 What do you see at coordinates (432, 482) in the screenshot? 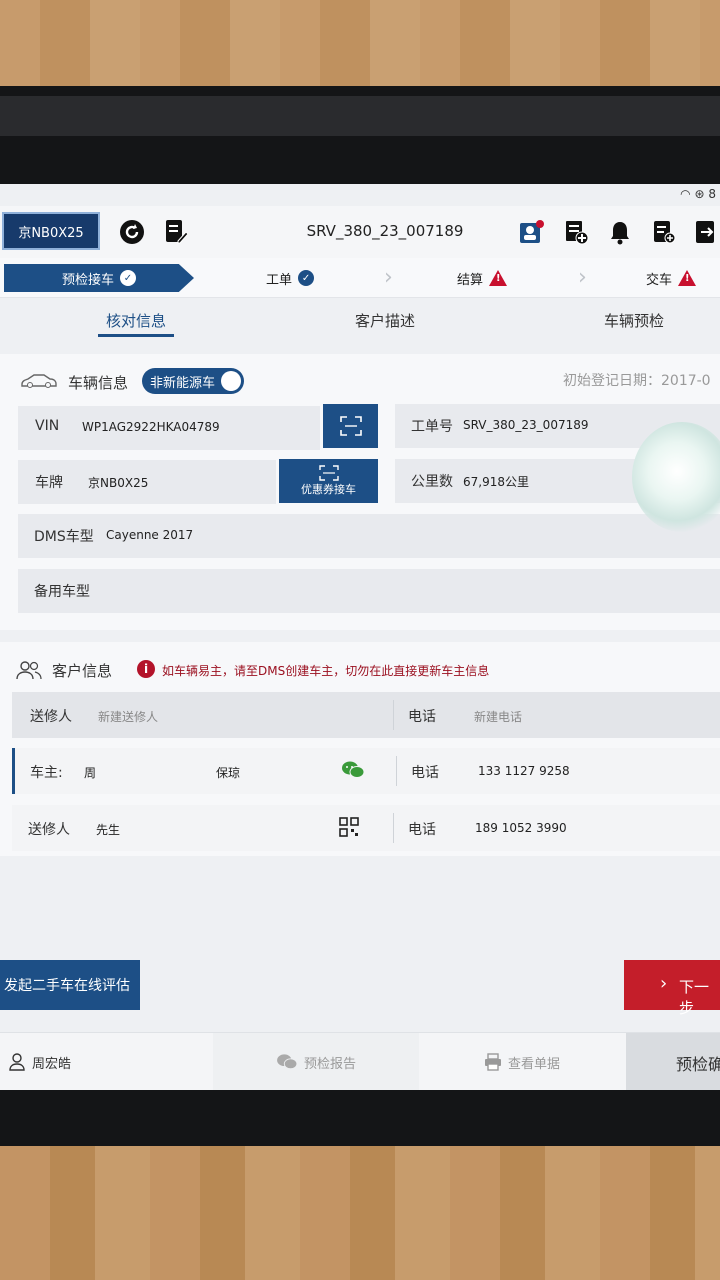
I see `mileage-label: 公里数` at bounding box center [432, 482].